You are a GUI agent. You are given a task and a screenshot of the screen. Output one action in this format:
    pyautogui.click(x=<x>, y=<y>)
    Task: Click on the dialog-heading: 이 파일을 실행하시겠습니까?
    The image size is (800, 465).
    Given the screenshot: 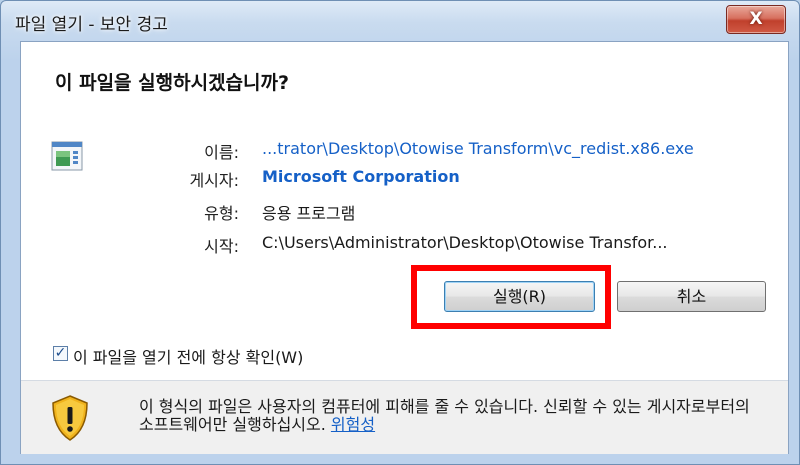 What is the action you would take?
    pyautogui.click(x=172, y=83)
    